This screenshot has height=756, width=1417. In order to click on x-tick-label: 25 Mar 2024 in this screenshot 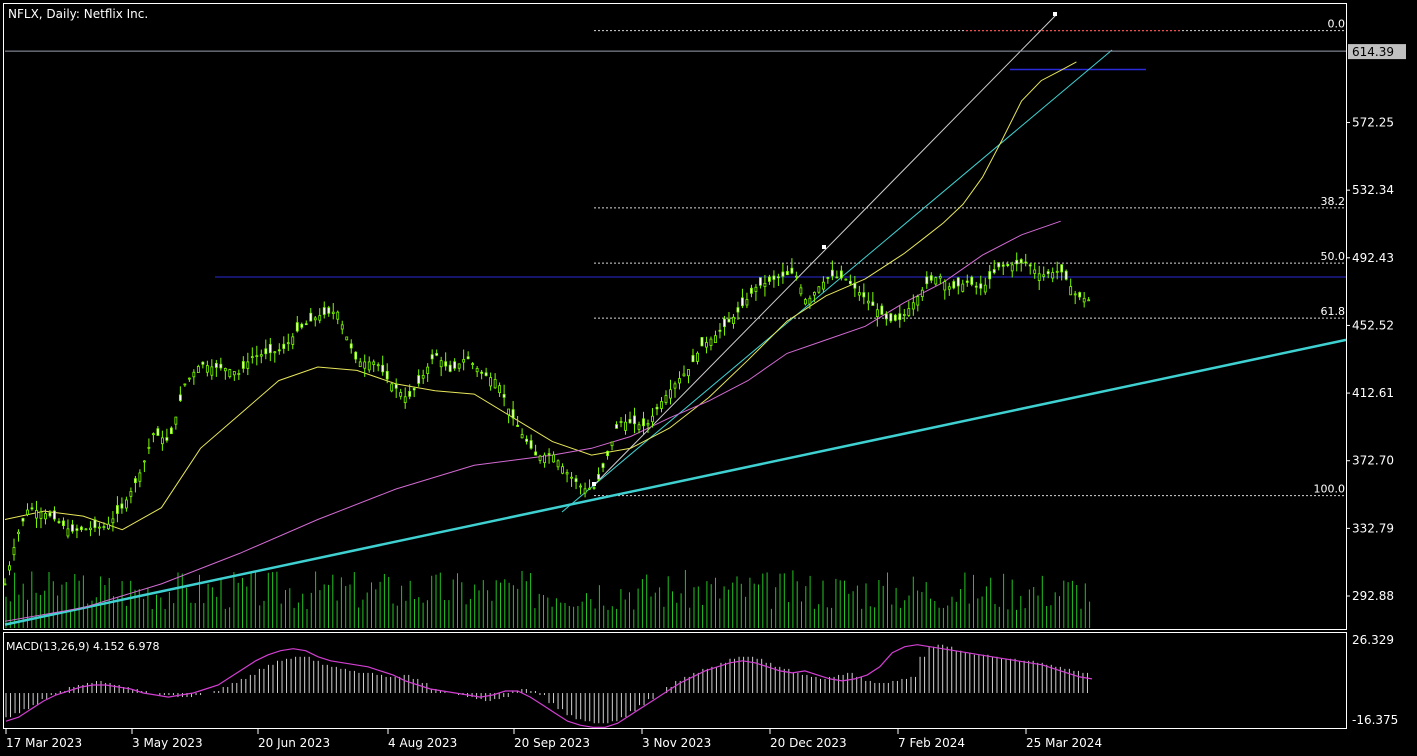, I will do `click(1064, 743)`.